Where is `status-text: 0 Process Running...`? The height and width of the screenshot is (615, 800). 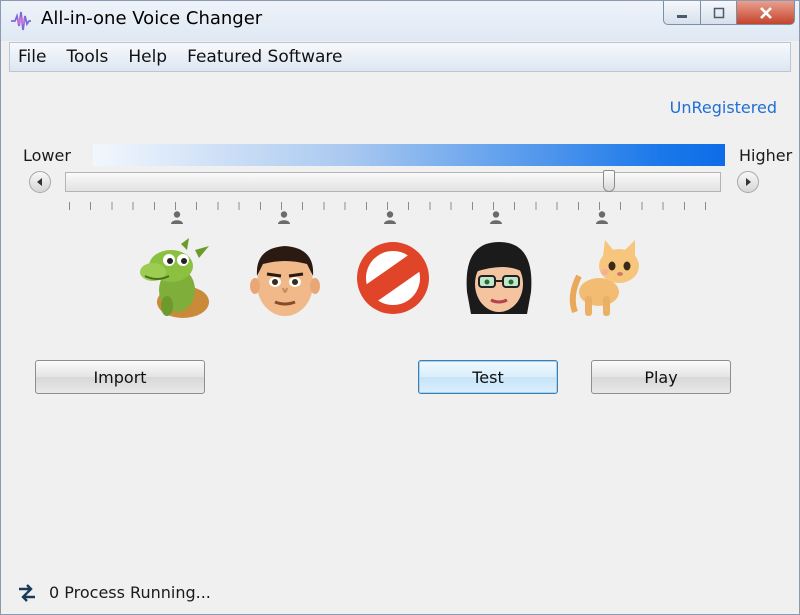 status-text: 0 Process Running... is located at coordinates (130, 592).